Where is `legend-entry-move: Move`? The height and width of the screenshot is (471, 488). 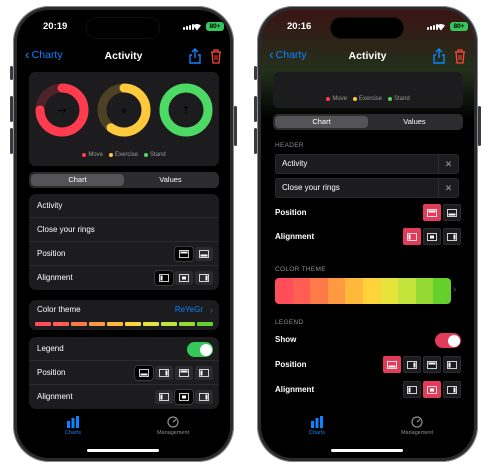
legend-entry-move: Move is located at coordinates (92, 155).